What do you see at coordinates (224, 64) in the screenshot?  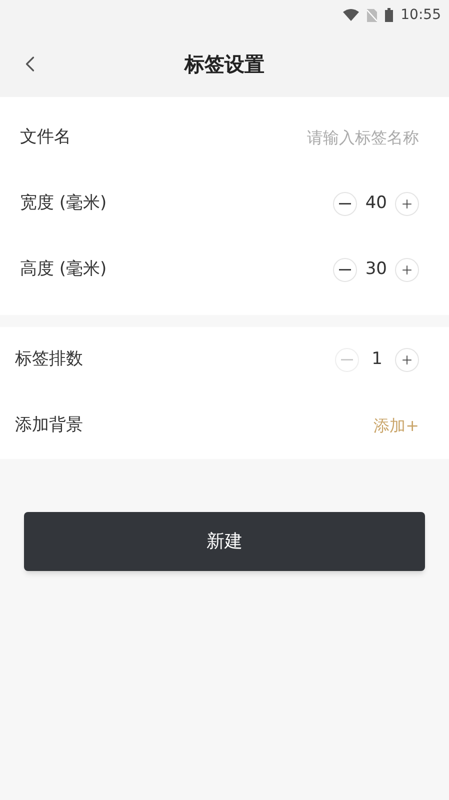 I see `page-title: 标签设置` at bounding box center [224, 64].